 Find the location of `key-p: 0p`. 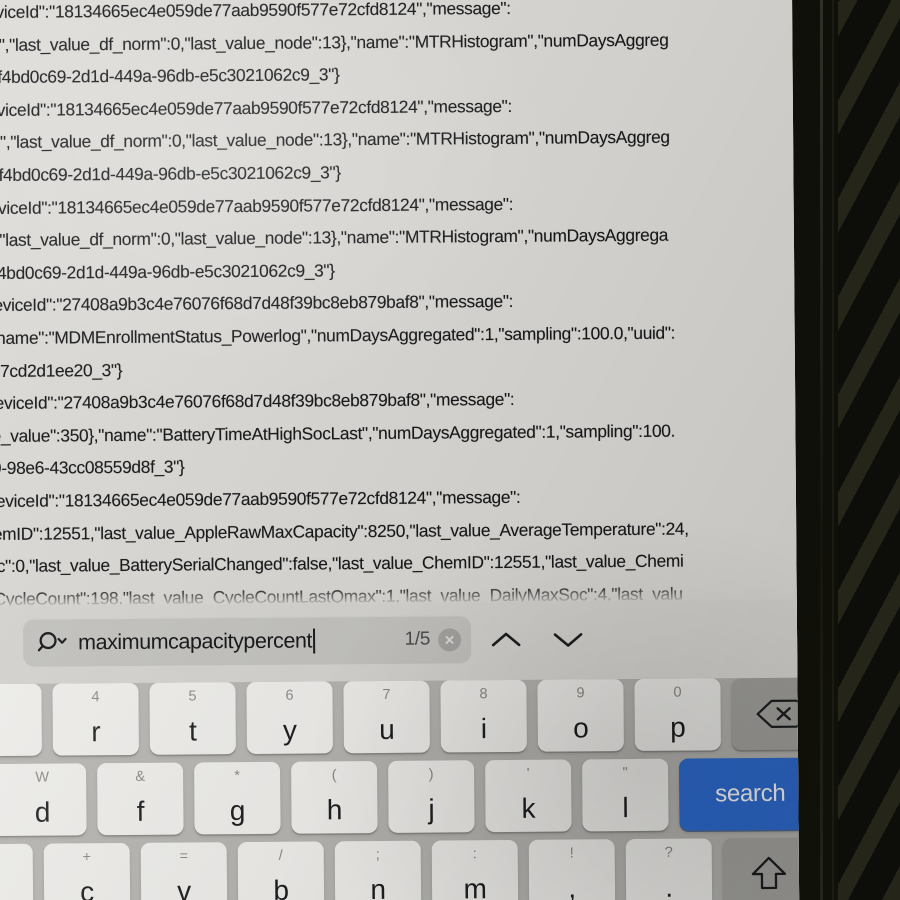

key-p: 0p is located at coordinates (677, 714).